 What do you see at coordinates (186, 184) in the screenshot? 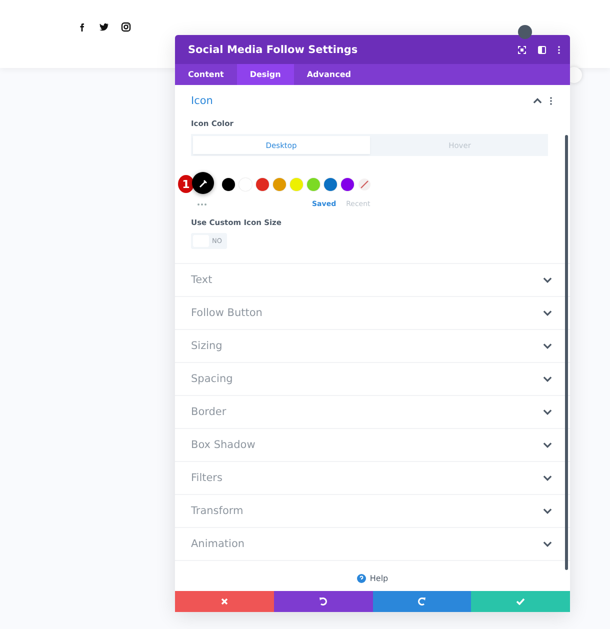
I see `step-badge: 1` at bounding box center [186, 184].